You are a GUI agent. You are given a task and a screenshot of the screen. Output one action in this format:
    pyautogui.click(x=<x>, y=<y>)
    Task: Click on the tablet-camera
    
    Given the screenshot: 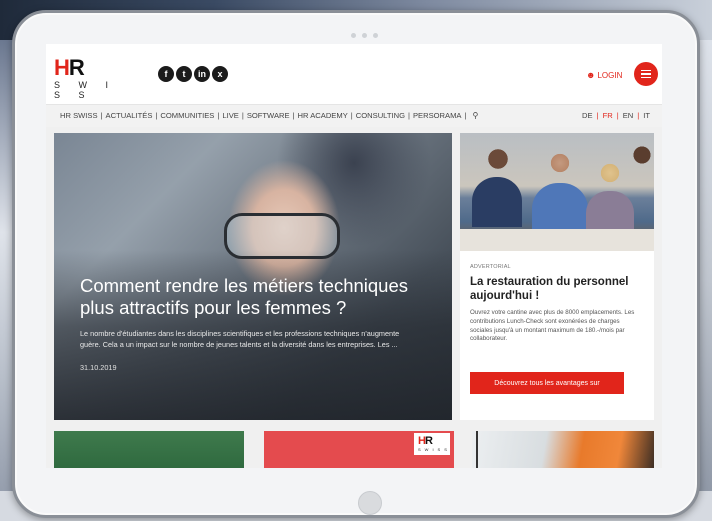 What is the action you would take?
    pyautogui.click(x=364, y=35)
    